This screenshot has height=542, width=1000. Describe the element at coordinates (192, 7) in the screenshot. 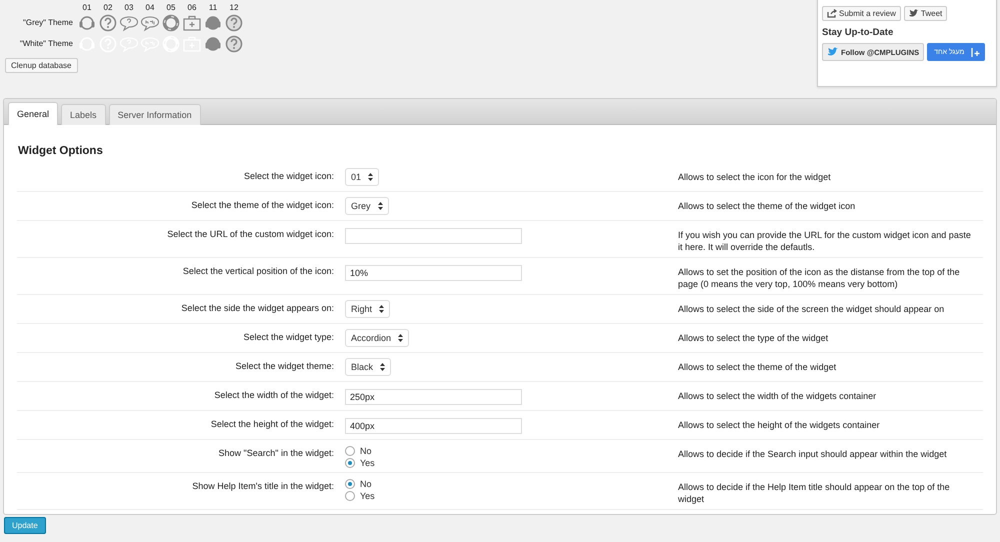

I see `column-number: 06` at that location.